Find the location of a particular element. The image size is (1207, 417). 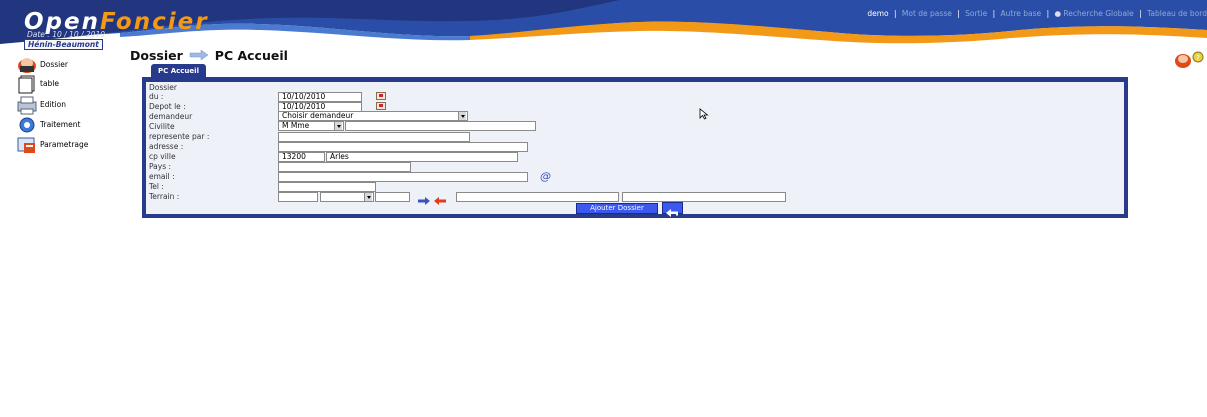

arrow-right-icon is located at coordinates (424, 199).